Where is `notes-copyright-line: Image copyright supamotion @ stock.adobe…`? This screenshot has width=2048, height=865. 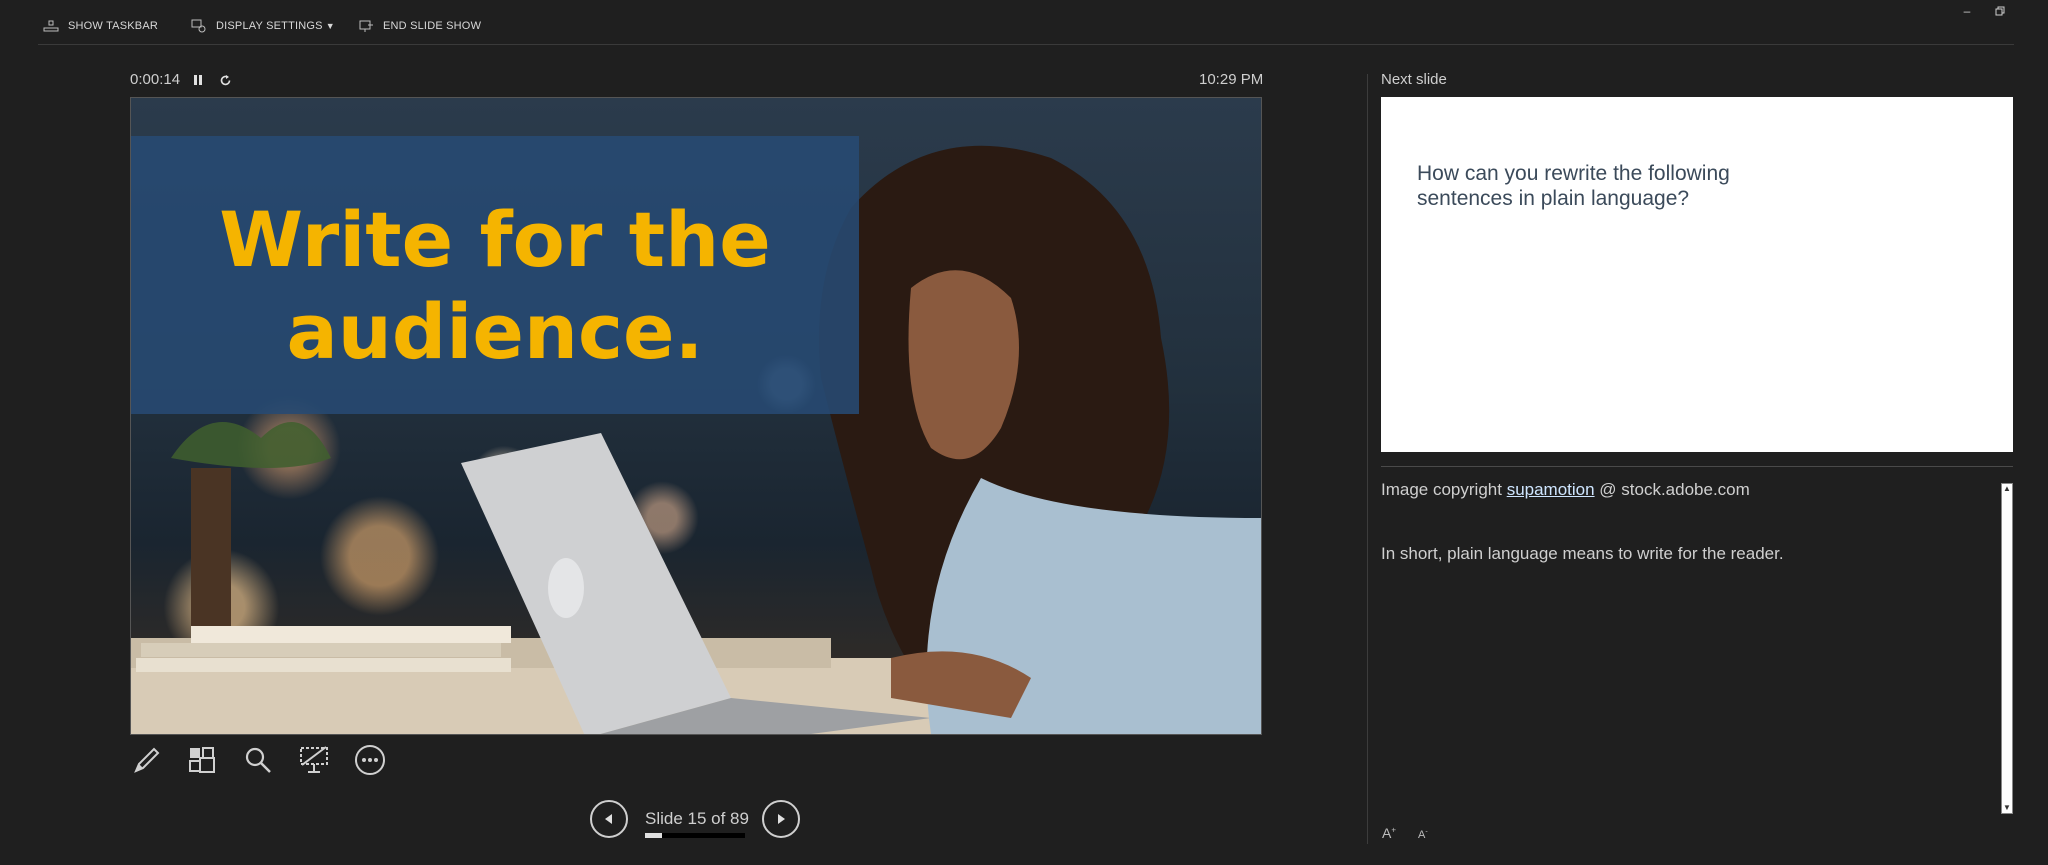
notes-copyright-line: Image copyright supamotion @ stock.adobe… is located at coordinates (1686, 490).